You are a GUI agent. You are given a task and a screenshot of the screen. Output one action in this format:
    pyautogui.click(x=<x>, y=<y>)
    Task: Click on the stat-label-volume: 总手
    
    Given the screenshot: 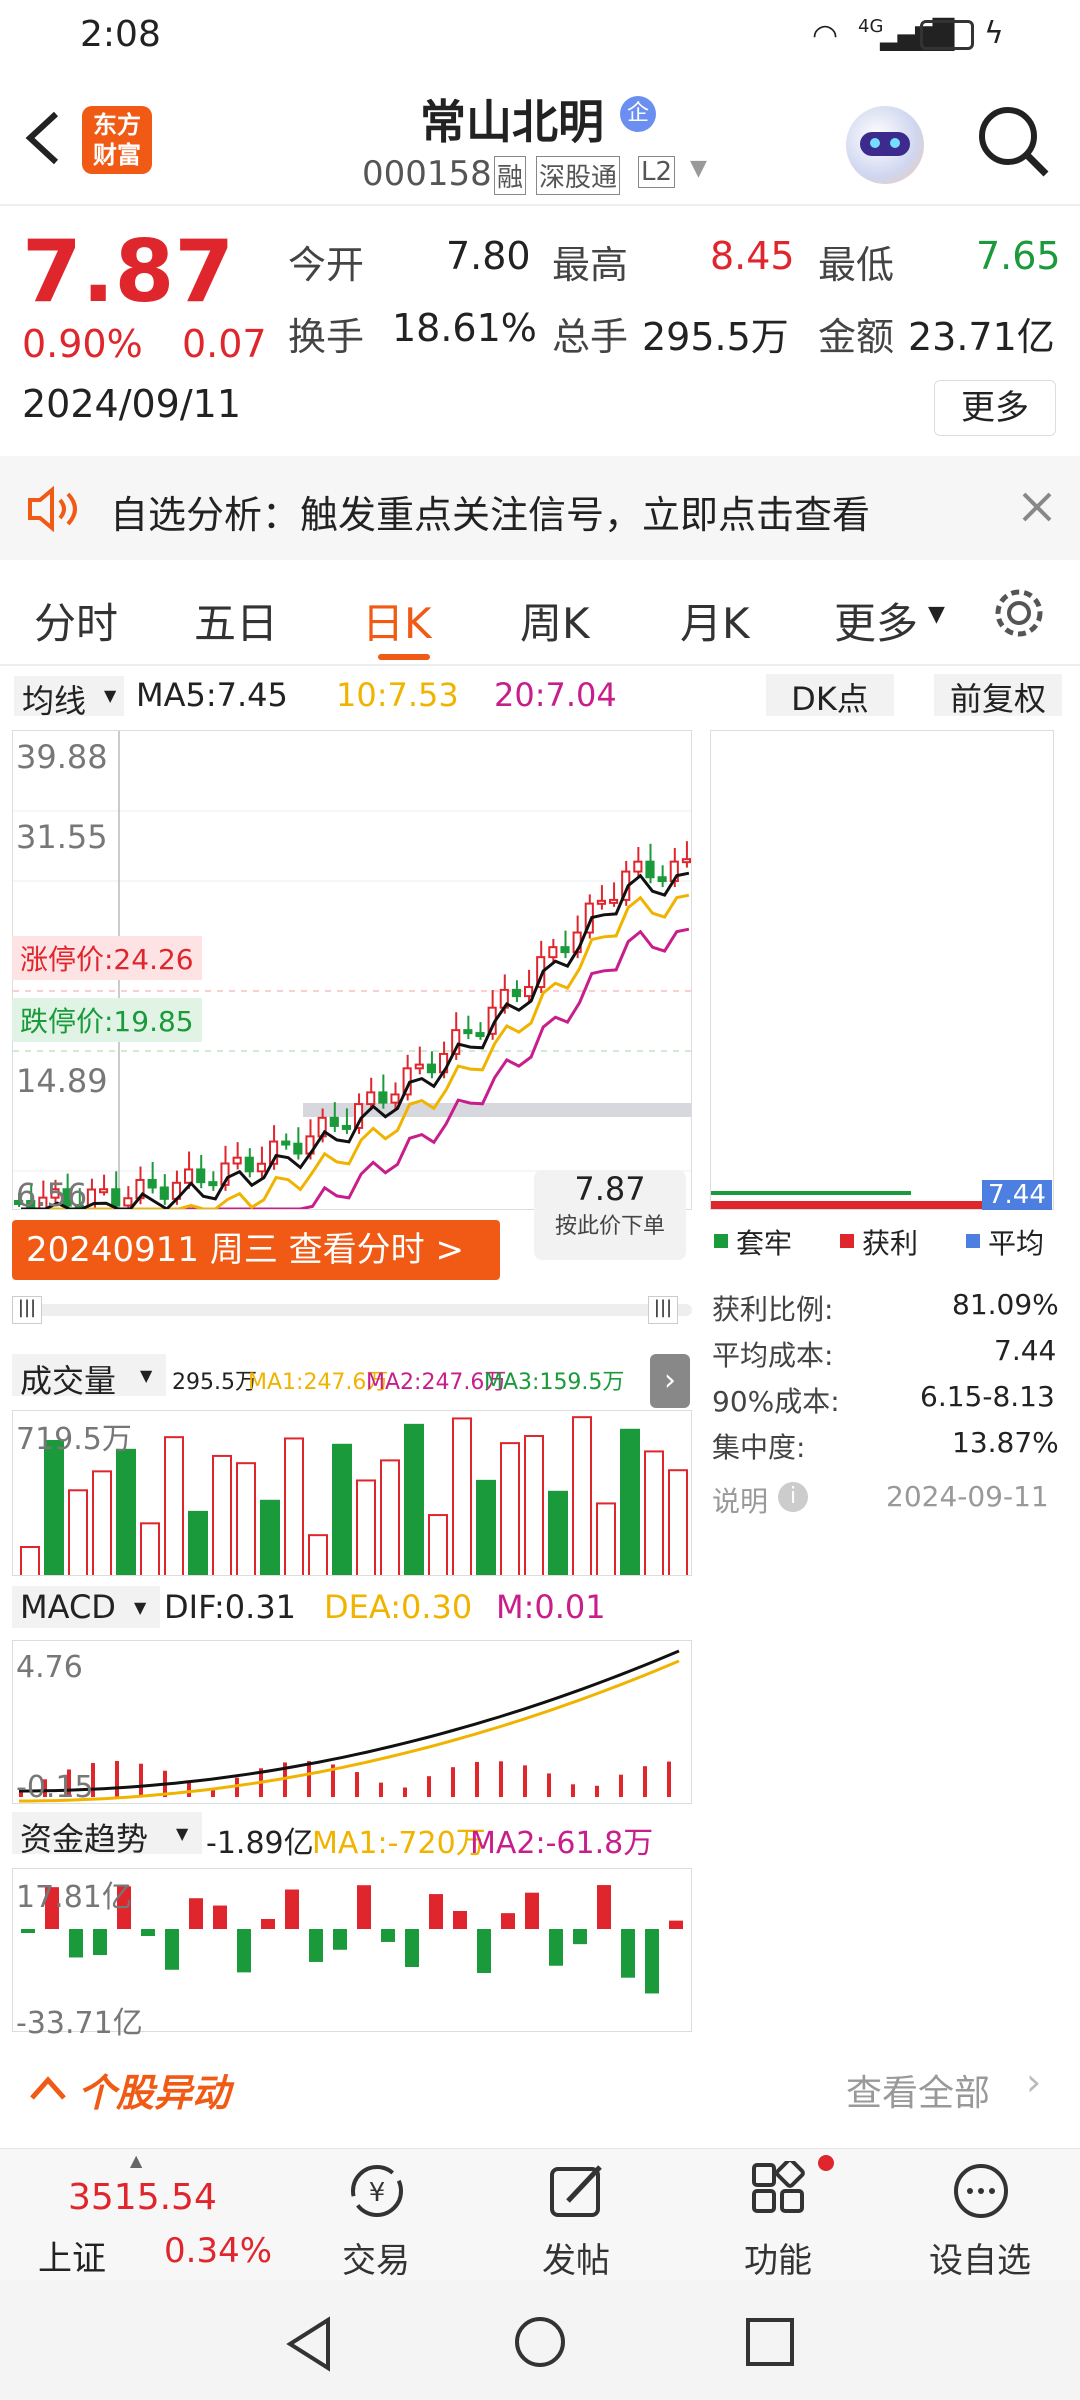 What is the action you would take?
    pyautogui.click(x=590, y=337)
    